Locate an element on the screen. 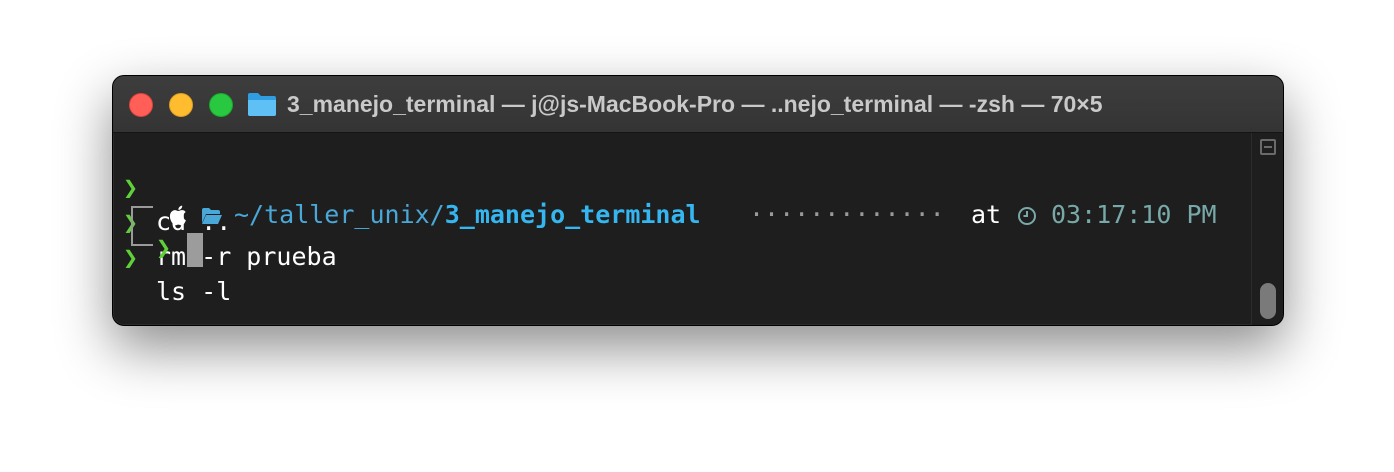 This screenshot has width=1394, height=472. history-line: ❯ cd .. is located at coordinates (413, 186).